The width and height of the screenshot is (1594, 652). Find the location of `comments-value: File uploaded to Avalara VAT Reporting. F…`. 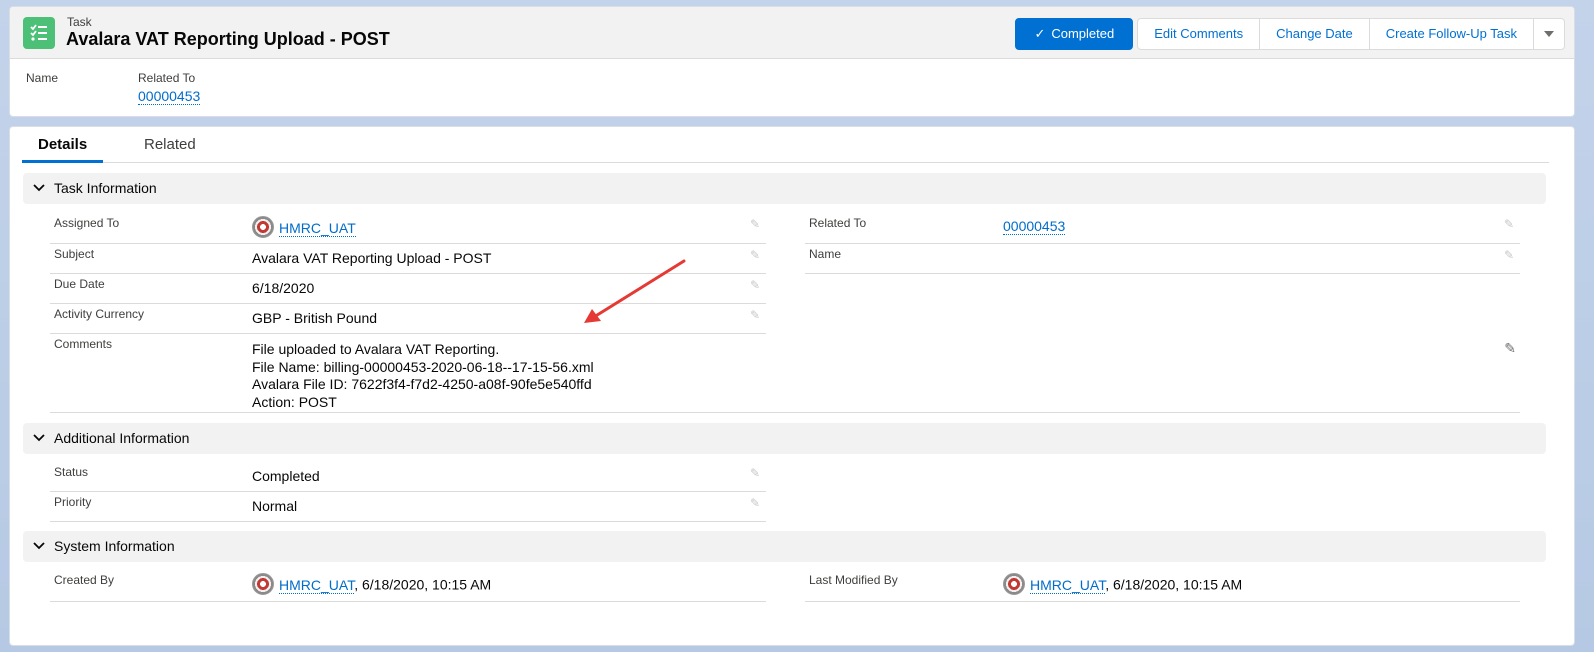

comments-value: File uploaded to Avalara VAT Reporting. F… is located at coordinates (423, 376).